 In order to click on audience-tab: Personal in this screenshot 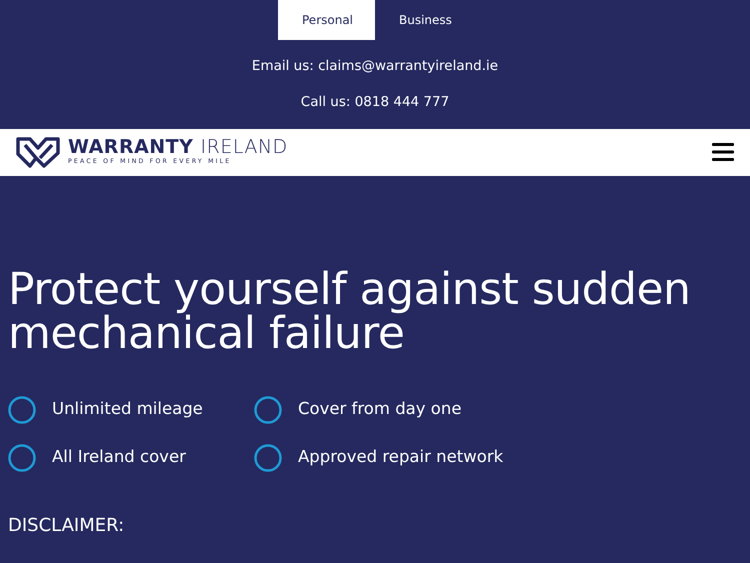, I will do `click(326, 20)`.